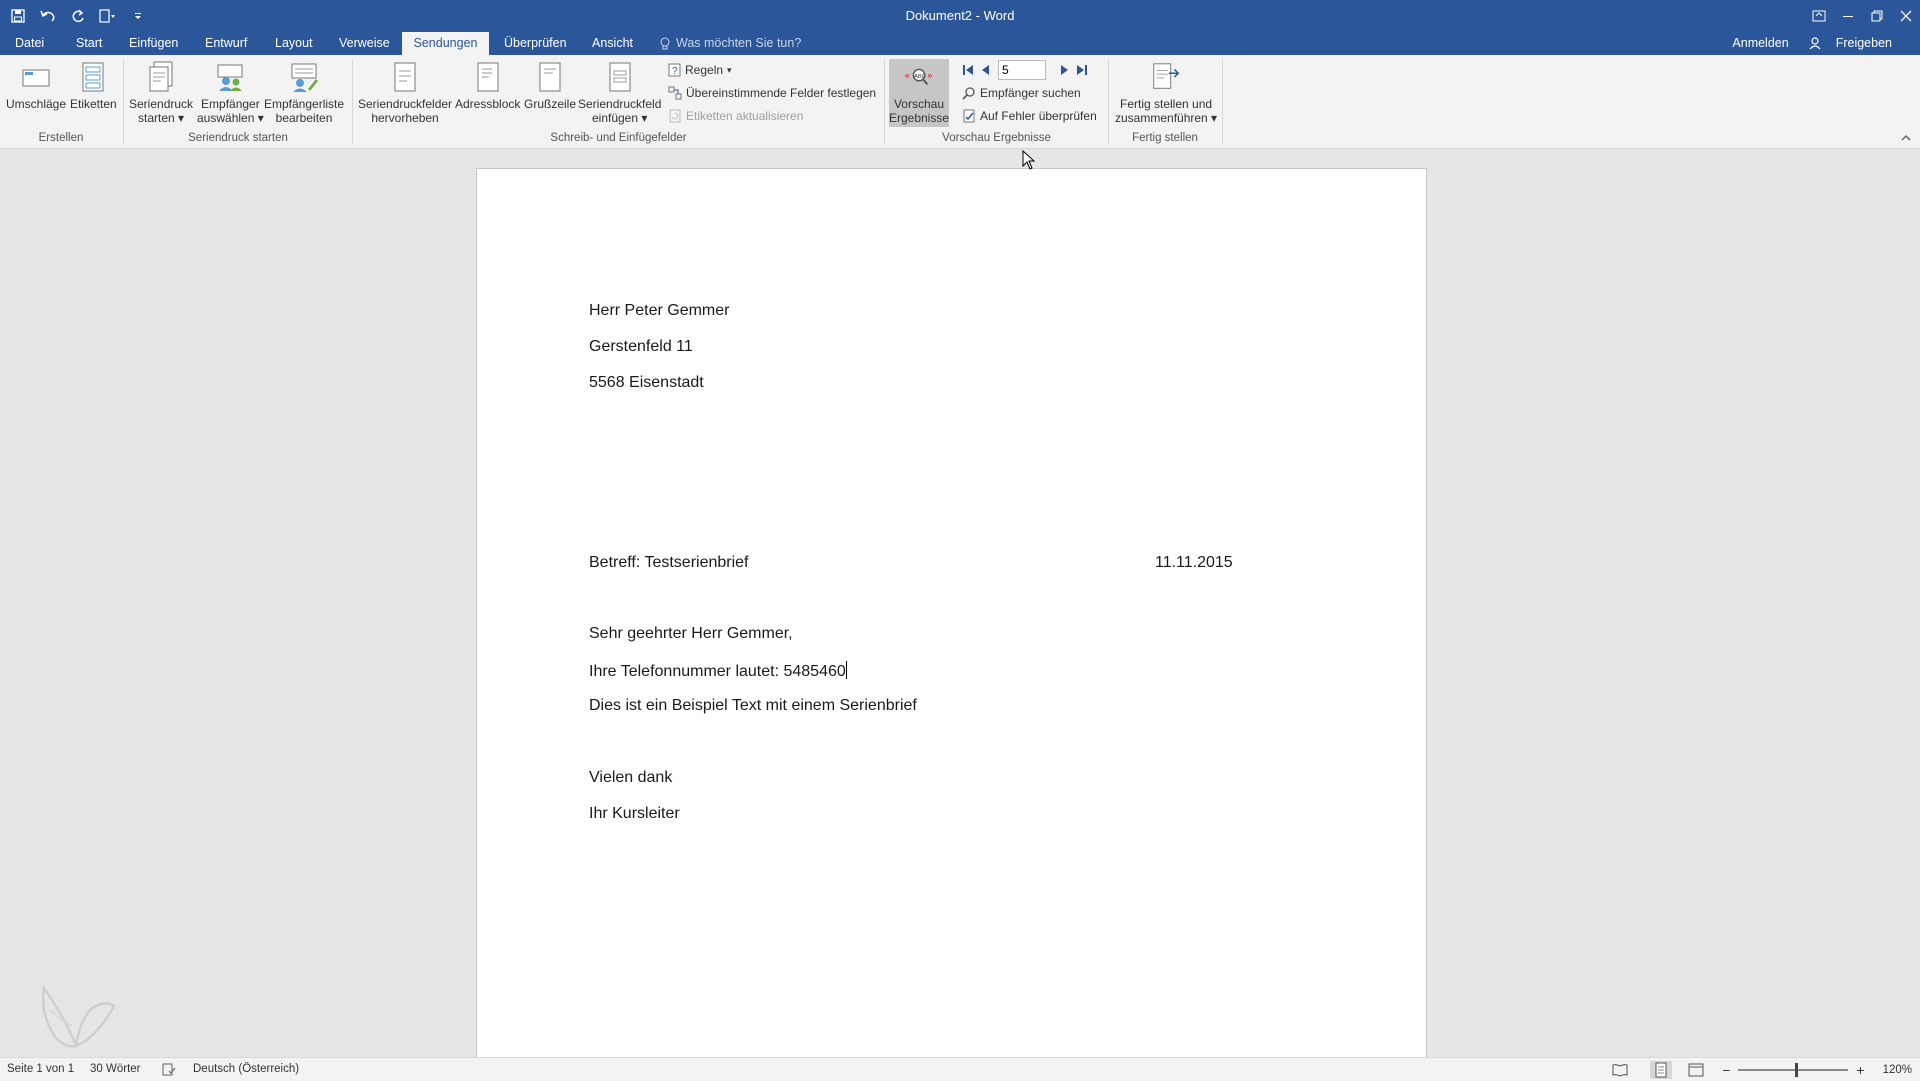  Describe the element at coordinates (115, 1069) in the screenshot. I see `word-count: 30 Wörter` at that location.